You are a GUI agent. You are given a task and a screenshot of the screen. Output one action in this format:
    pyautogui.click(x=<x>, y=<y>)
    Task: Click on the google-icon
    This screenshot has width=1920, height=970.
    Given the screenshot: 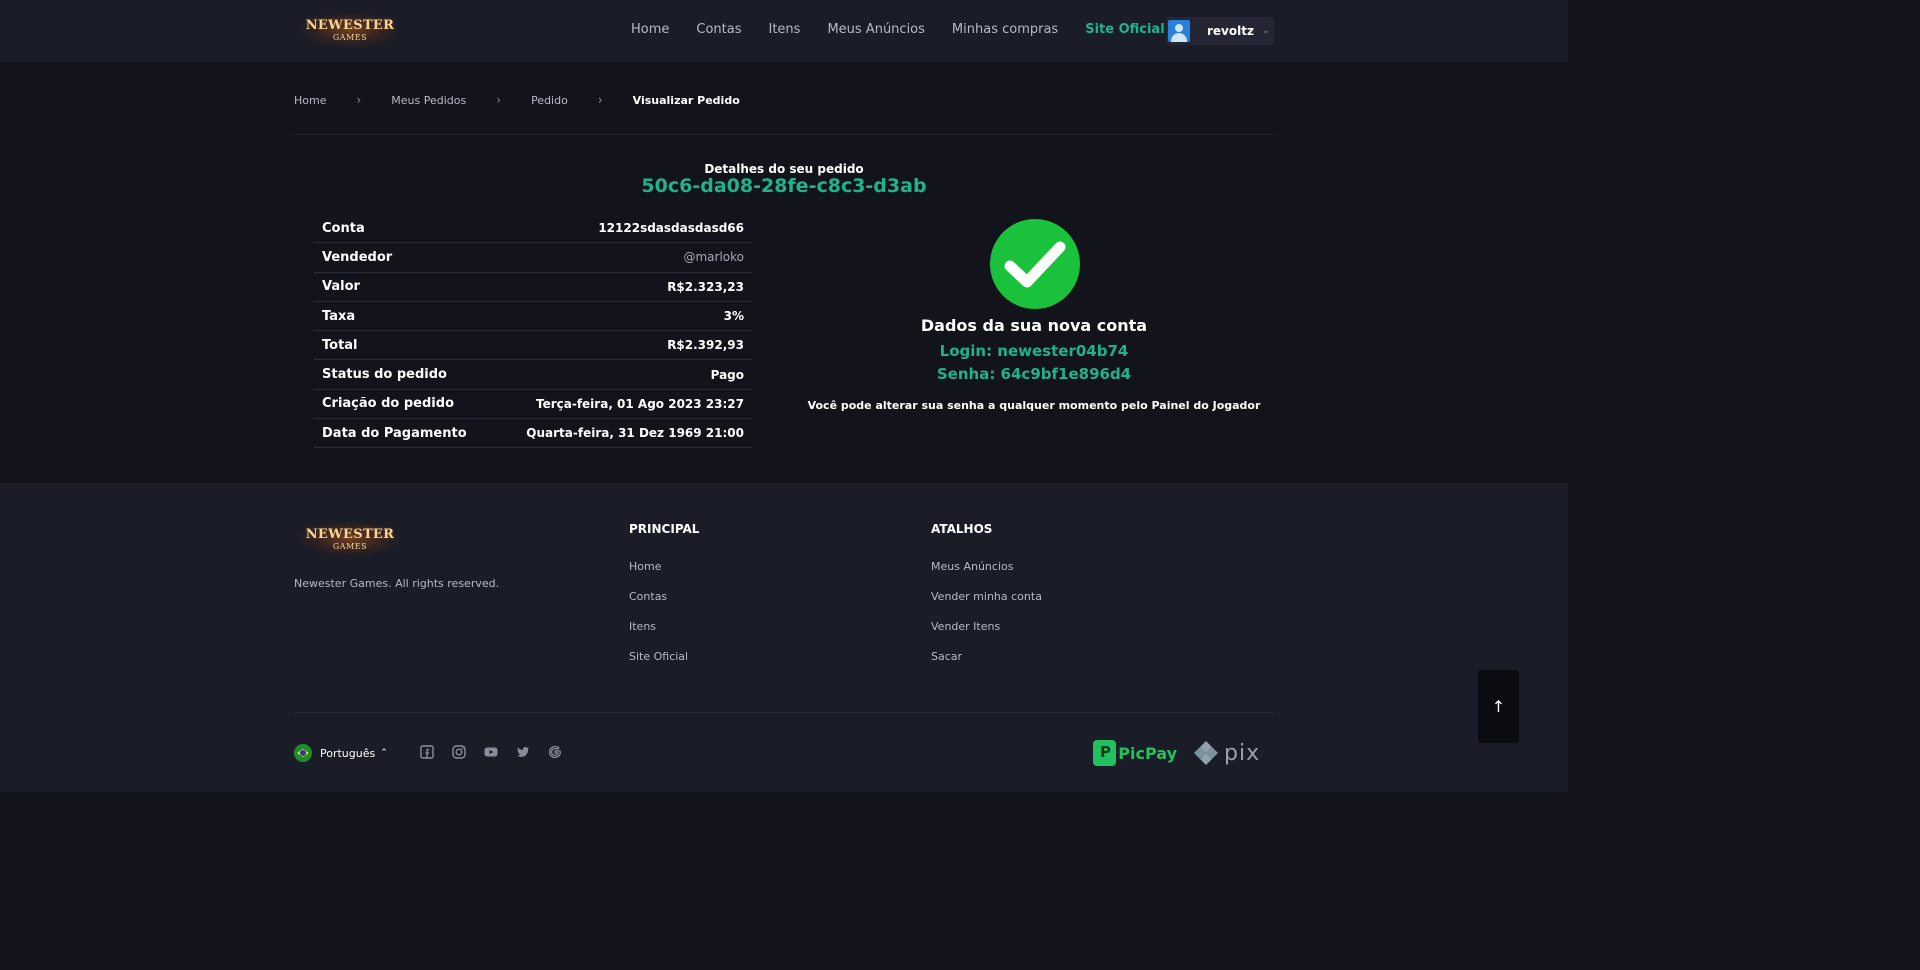 What is the action you would take?
    pyautogui.click(x=555, y=752)
    